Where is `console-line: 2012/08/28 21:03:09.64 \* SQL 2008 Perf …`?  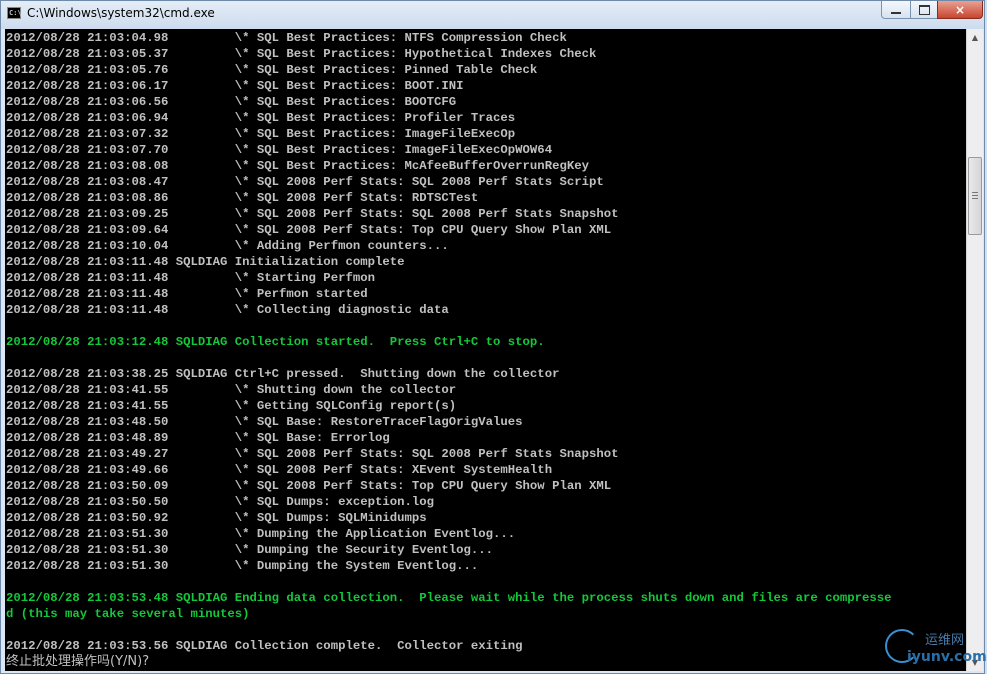 console-line: 2012/08/28 21:03:09.64 \* SQL 2008 Perf … is located at coordinates (309, 230).